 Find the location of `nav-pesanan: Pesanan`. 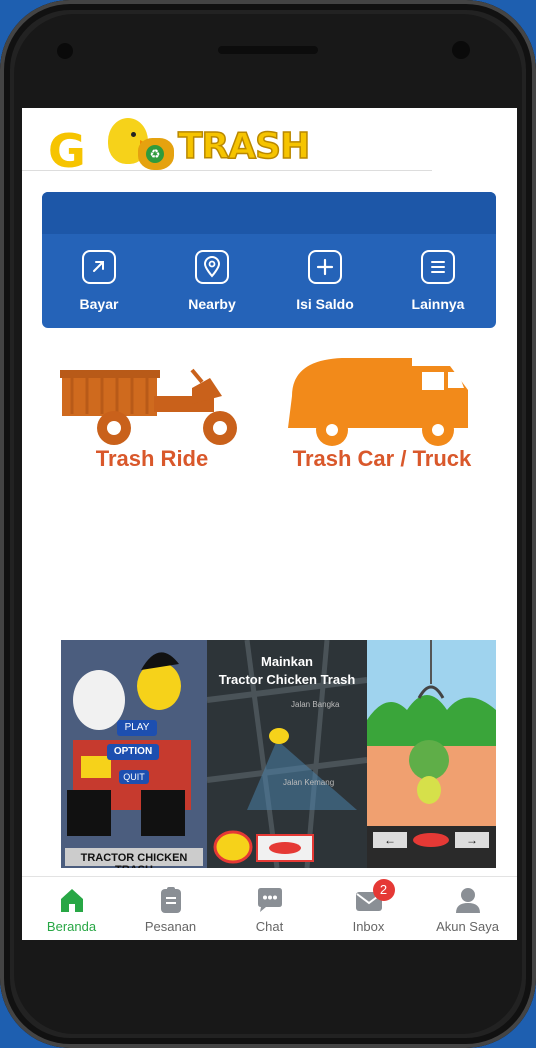

nav-pesanan: Pesanan is located at coordinates (170, 908).